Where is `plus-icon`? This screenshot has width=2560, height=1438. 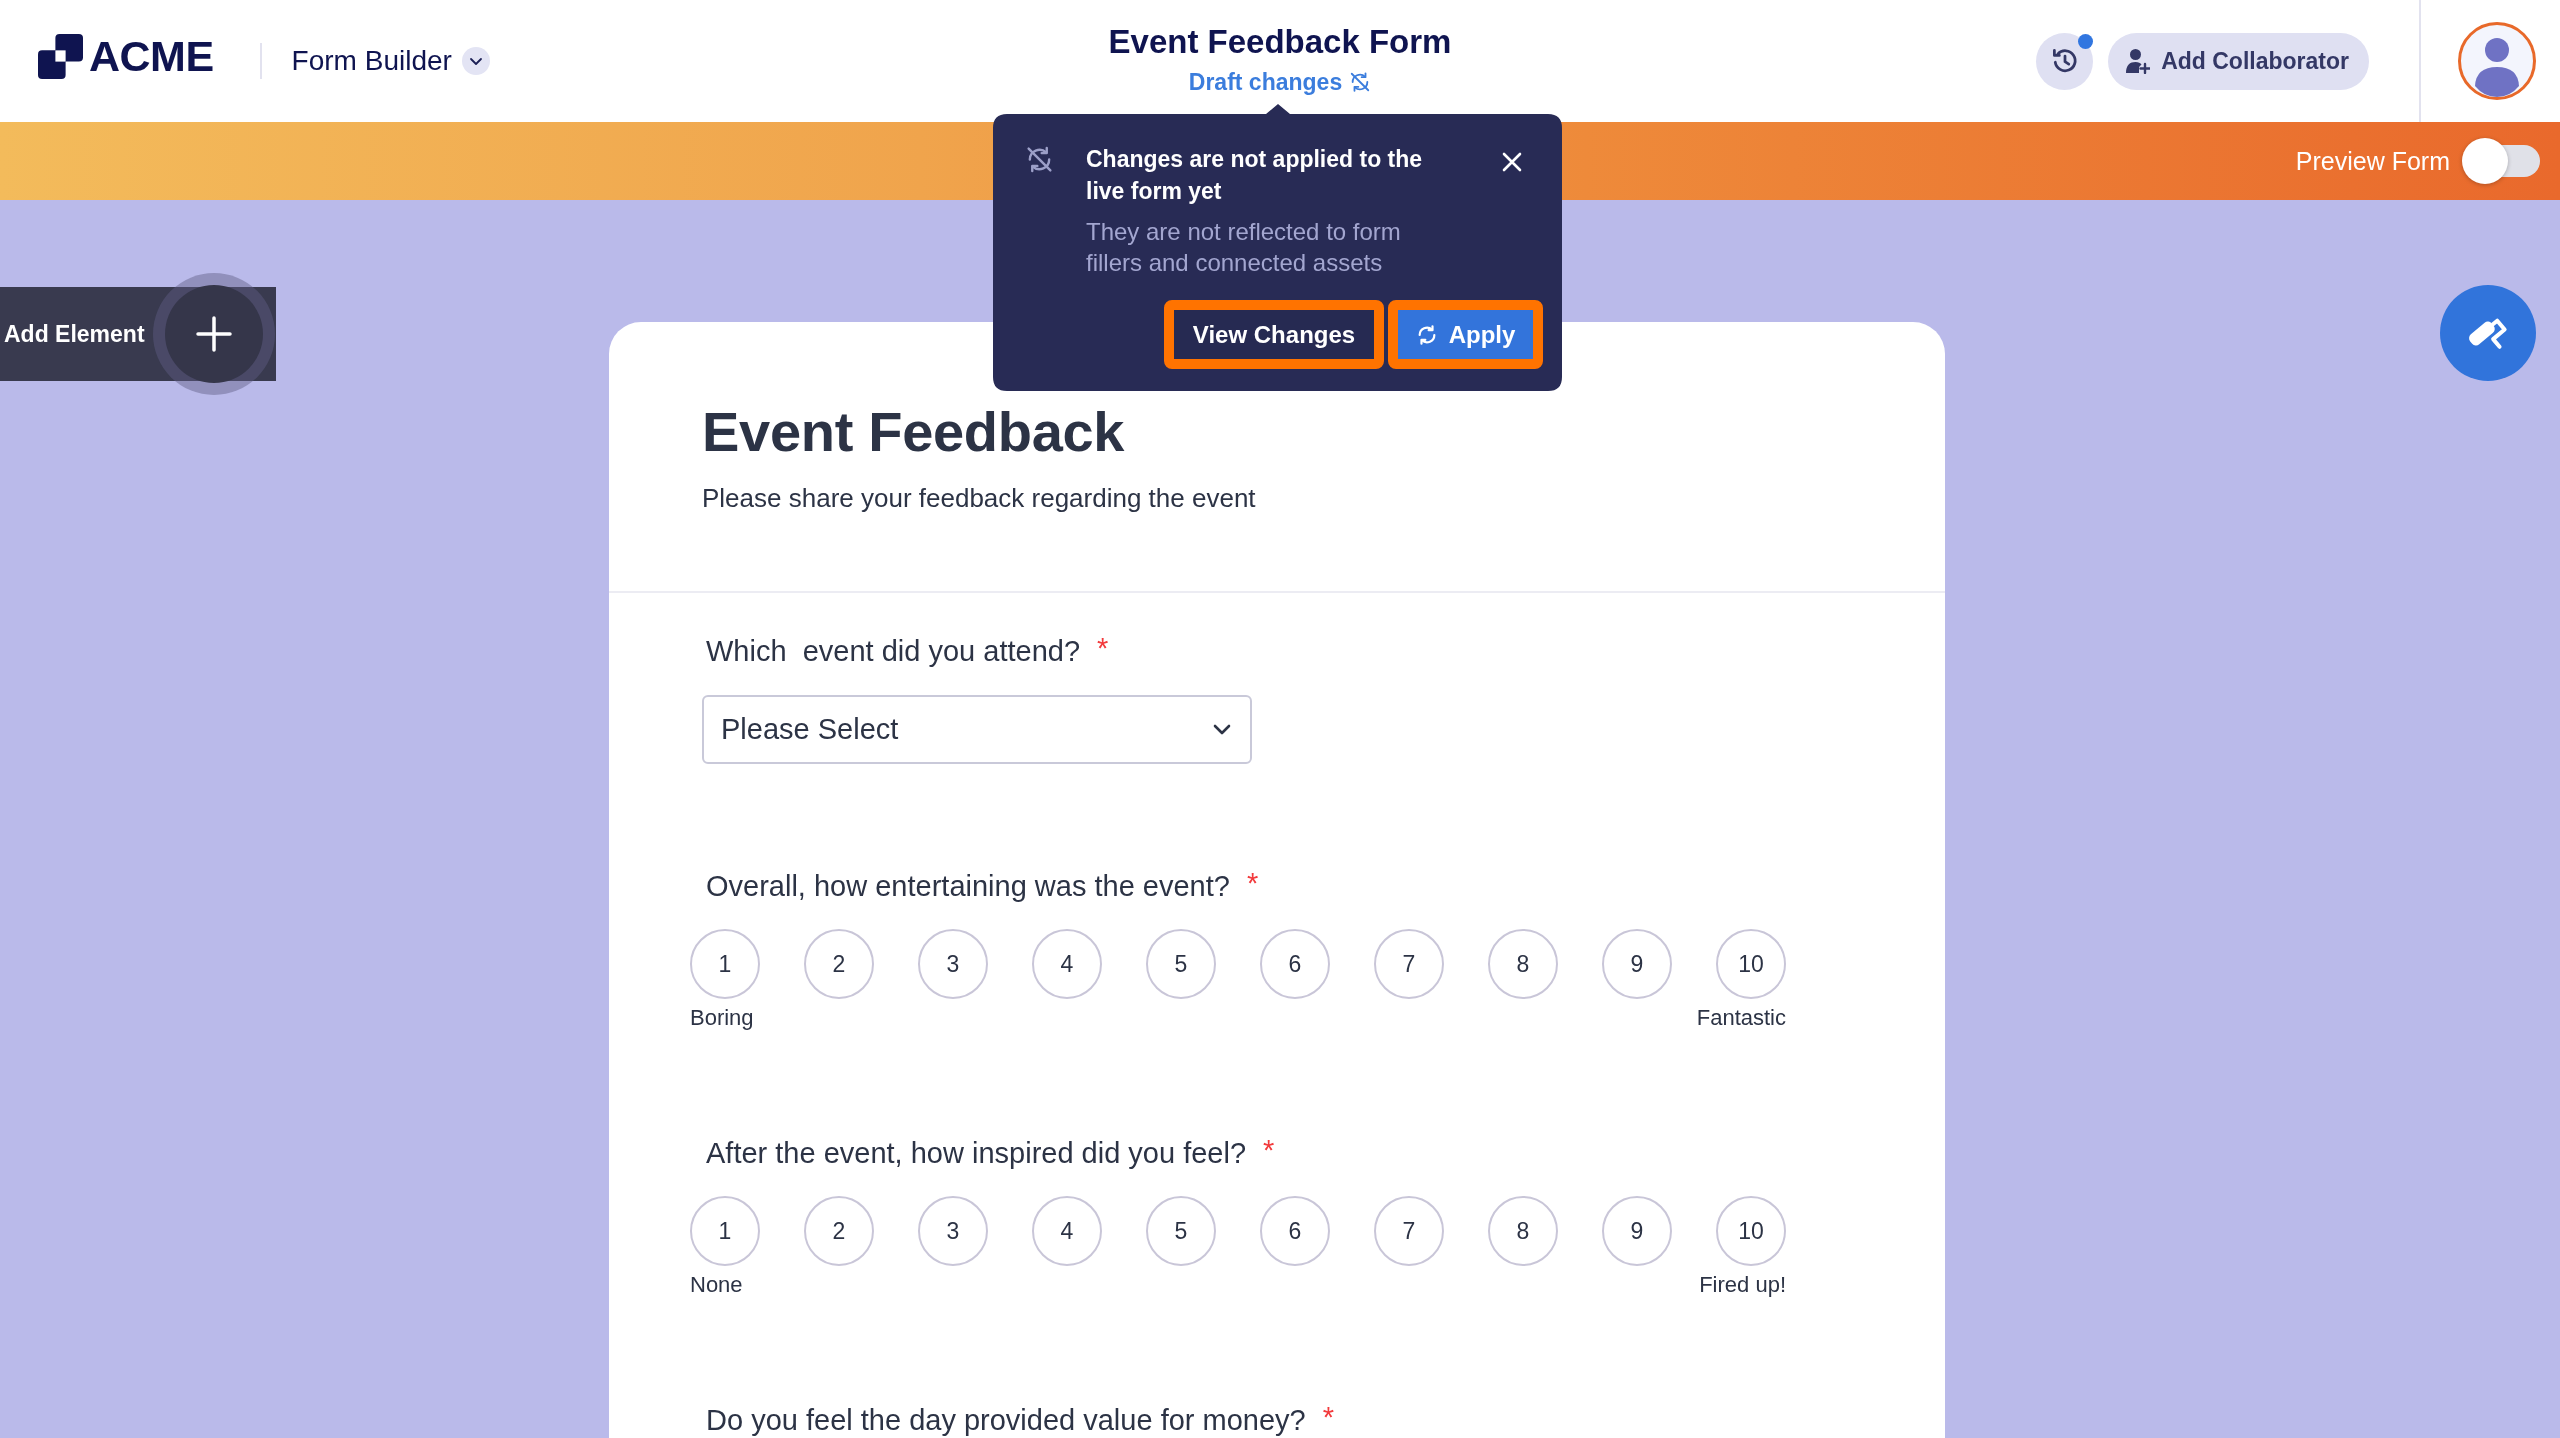 plus-icon is located at coordinates (213, 334).